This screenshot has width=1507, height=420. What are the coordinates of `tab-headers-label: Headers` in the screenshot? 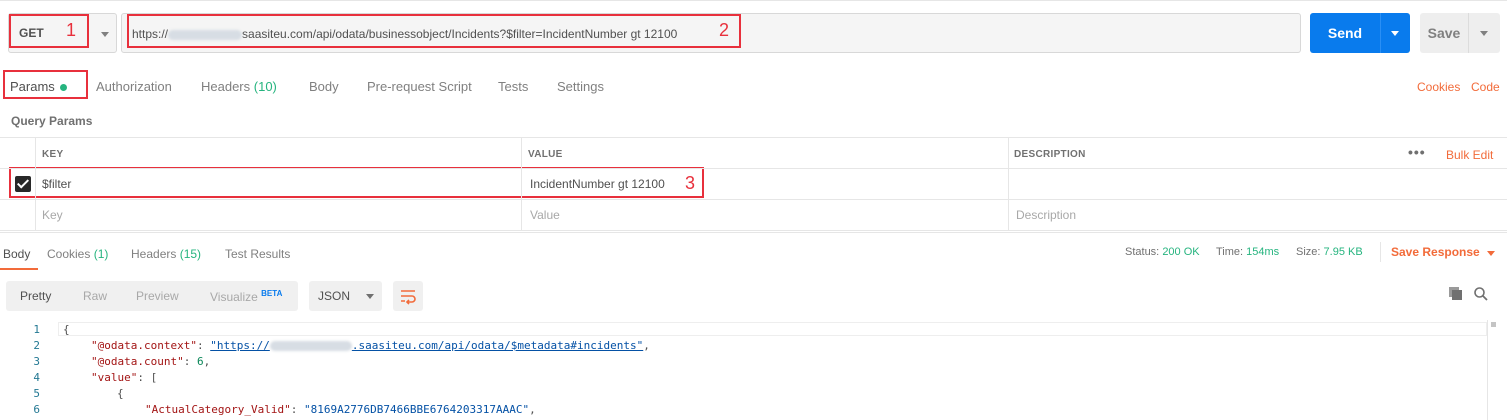 It's located at (226, 86).